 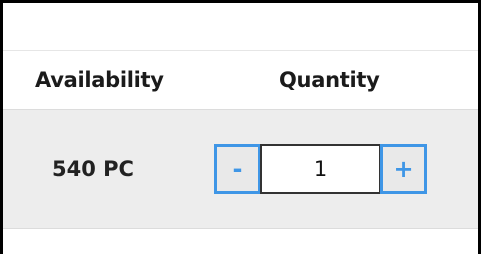 What do you see at coordinates (93, 169) in the screenshot?
I see `availability-value: 540 PC` at bounding box center [93, 169].